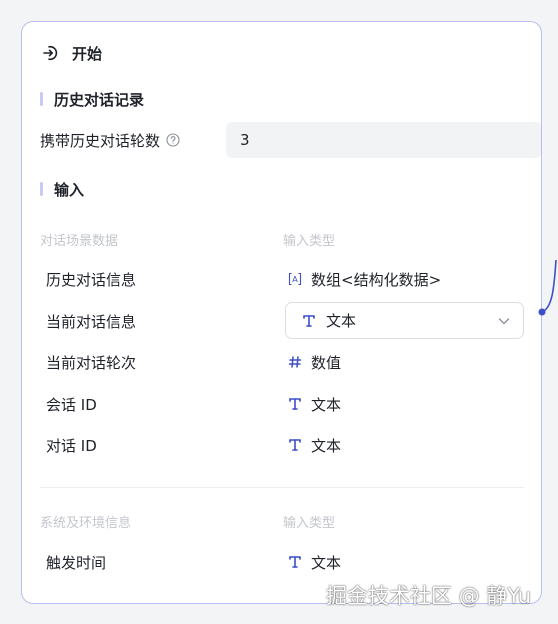 The image size is (558, 624). Describe the element at coordinates (92, 99) in the screenshot. I see `history-section-title: 历史对话记录` at that location.